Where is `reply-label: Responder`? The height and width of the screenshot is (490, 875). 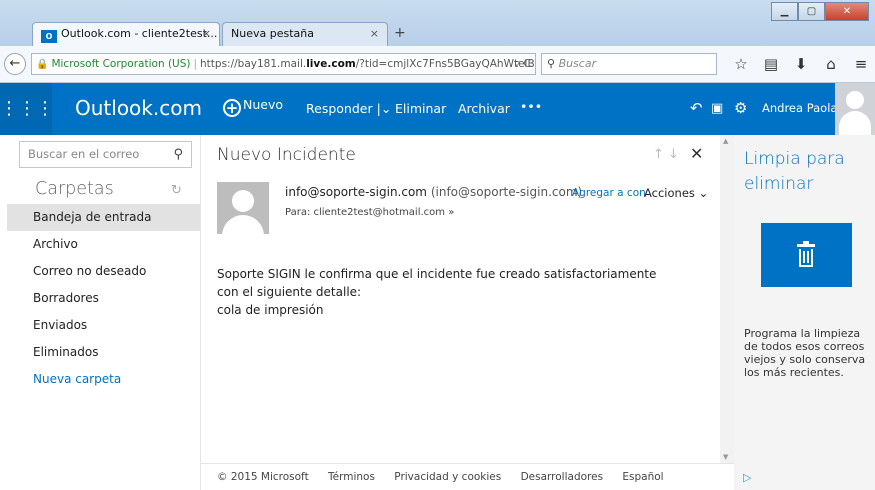 reply-label: Responder is located at coordinates (339, 108).